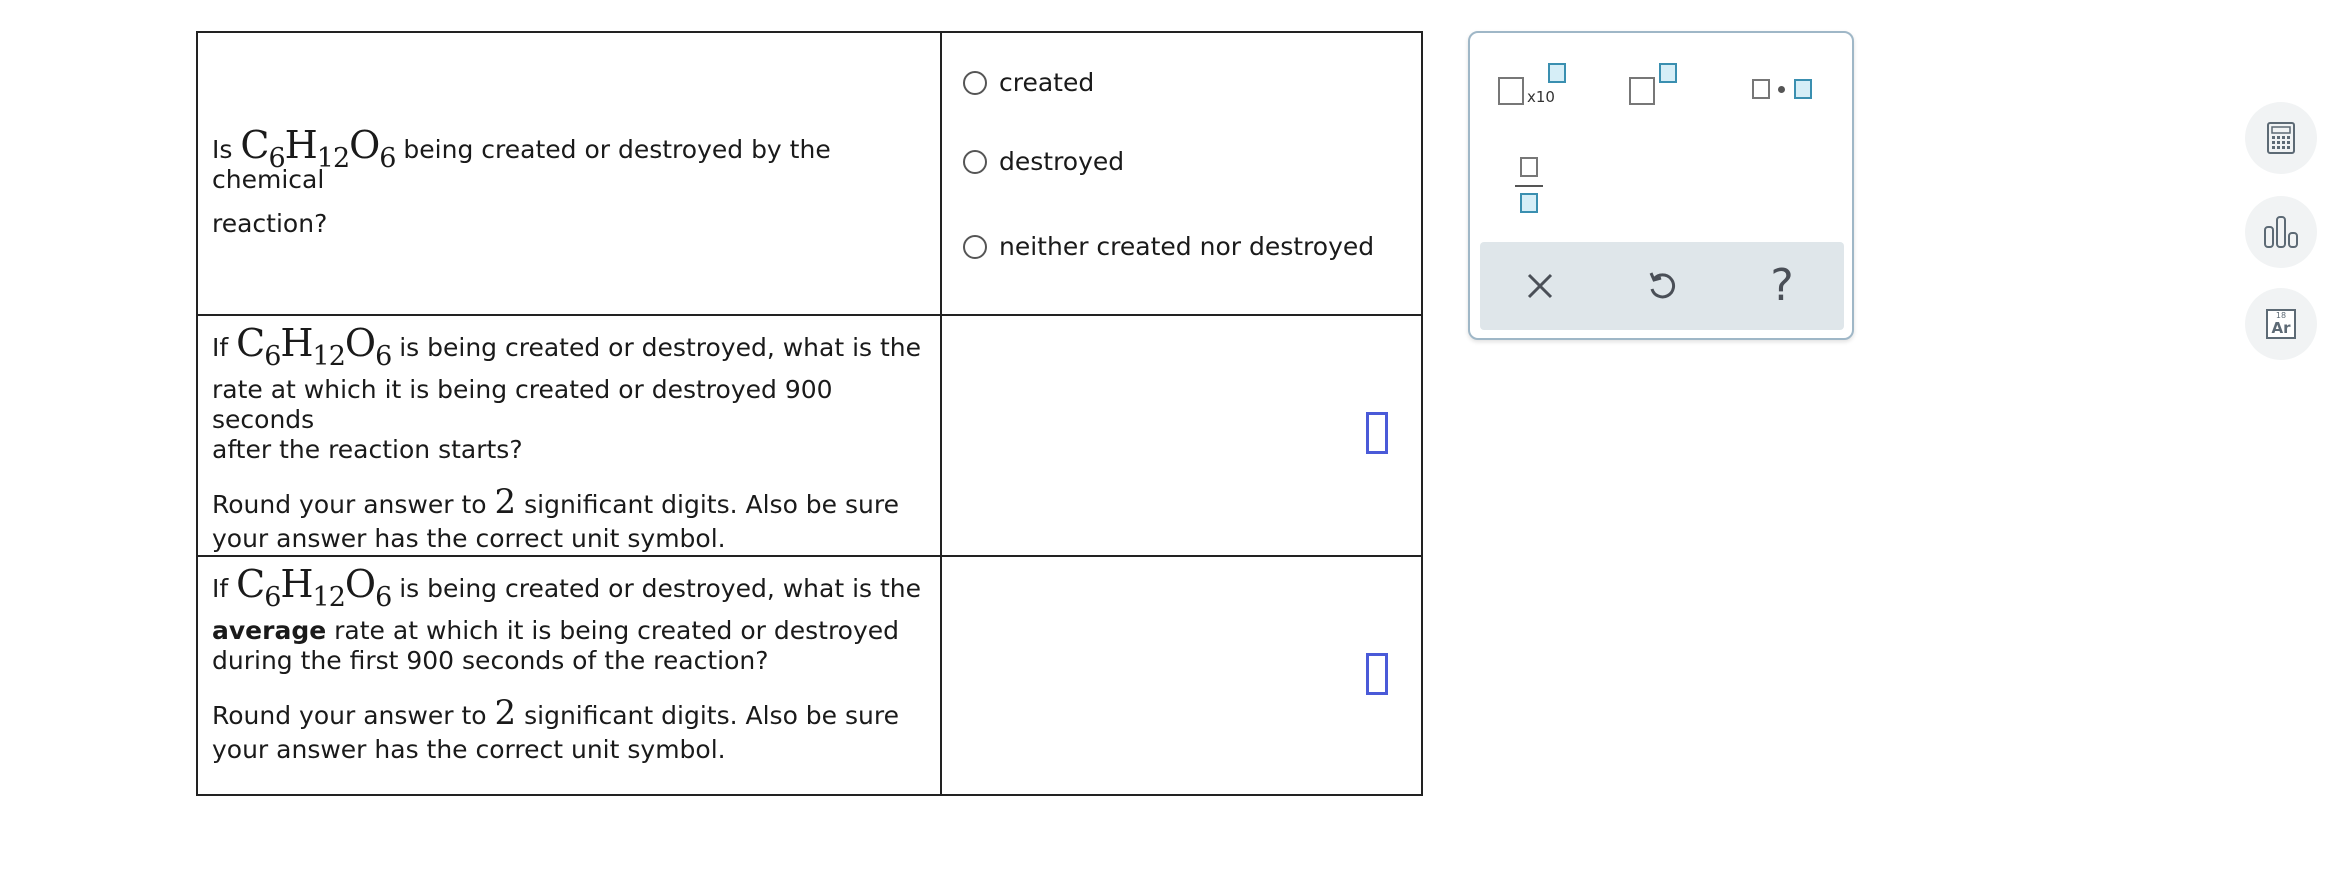 The width and height of the screenshot is (2346, 891). I want to click on option-neither: neither created nor destroyed, so click(1168, 246).